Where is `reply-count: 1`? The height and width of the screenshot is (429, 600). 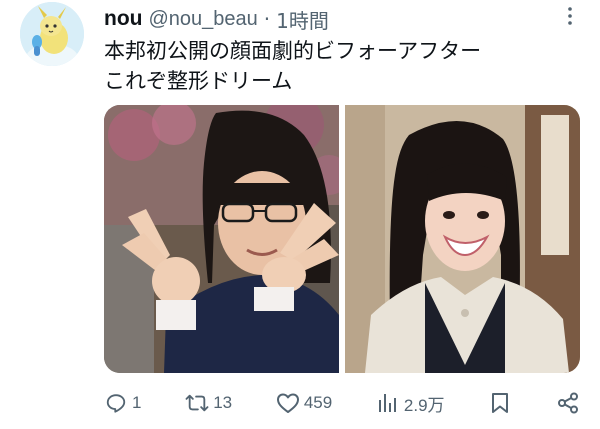
reply-count: 1 is located at coordinates (137, 402).